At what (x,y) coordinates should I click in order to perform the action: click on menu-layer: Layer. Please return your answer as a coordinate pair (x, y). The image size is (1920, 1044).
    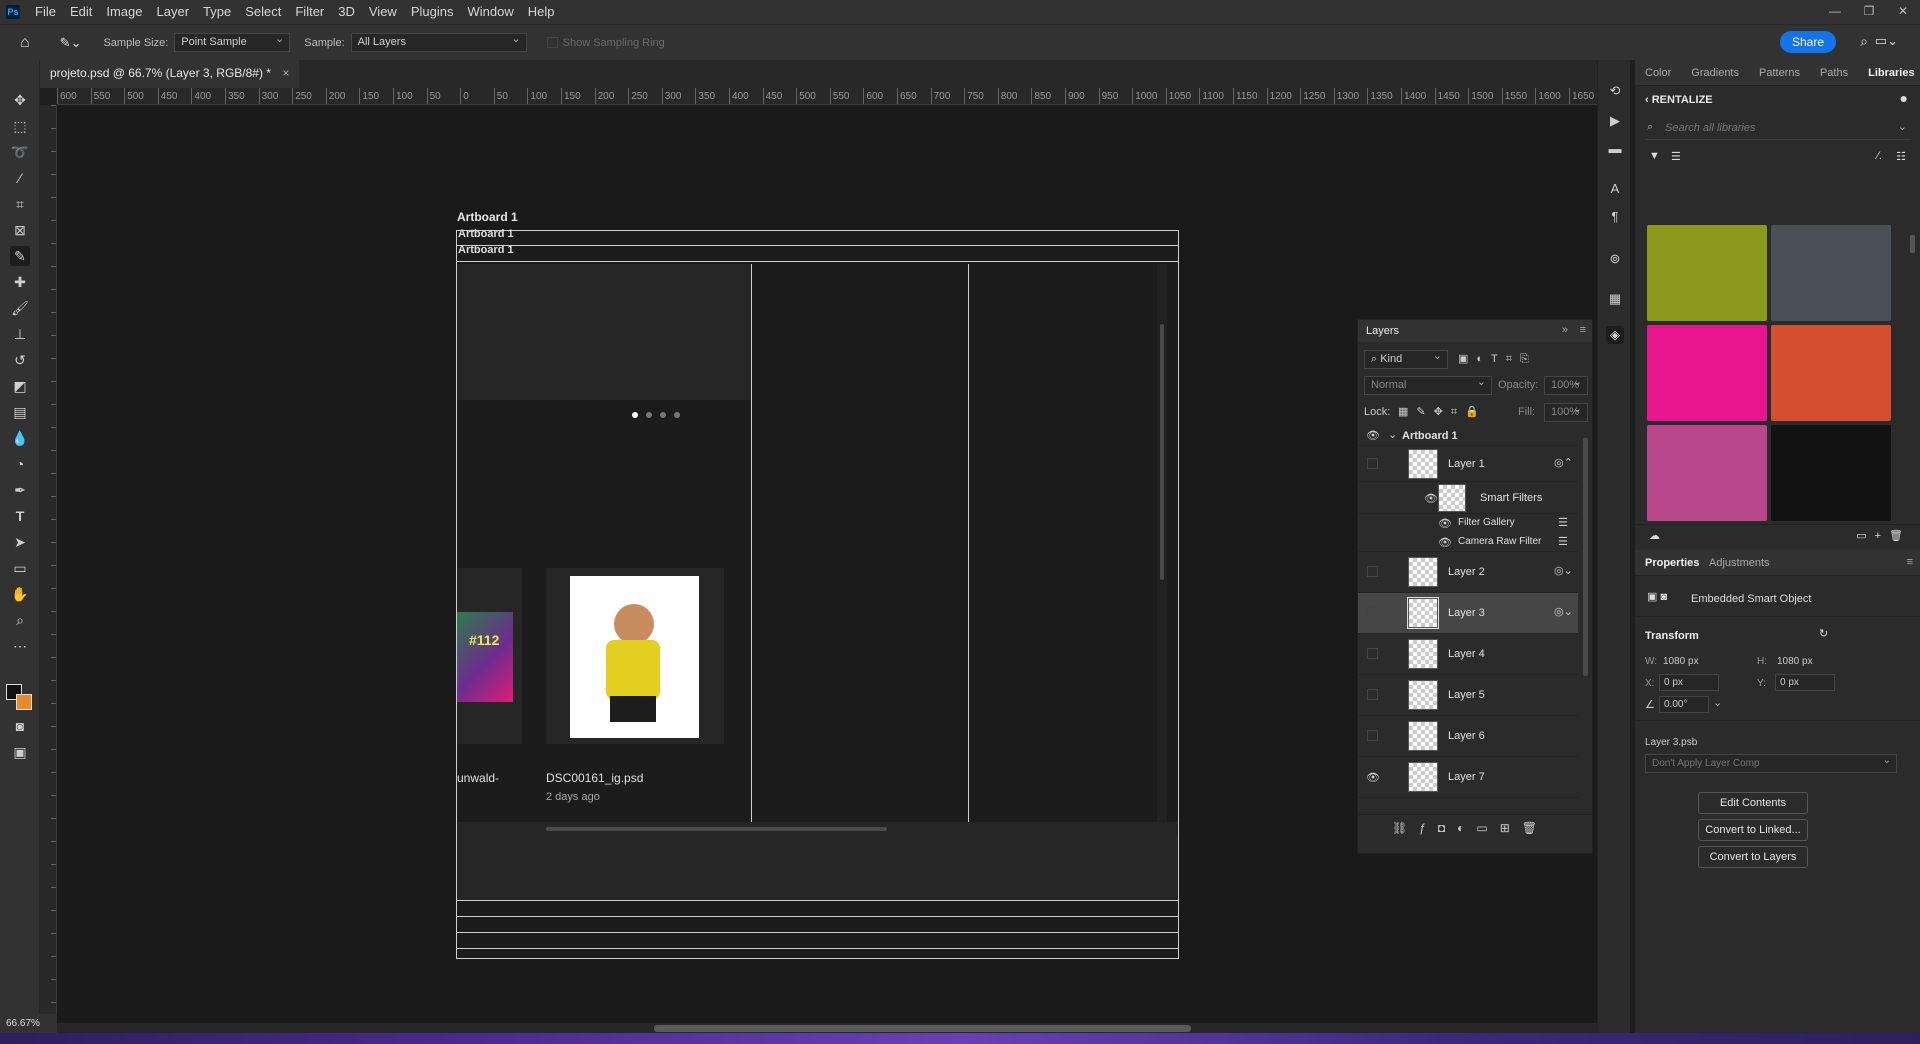
    Looking at the image, I should click on (173, 12).